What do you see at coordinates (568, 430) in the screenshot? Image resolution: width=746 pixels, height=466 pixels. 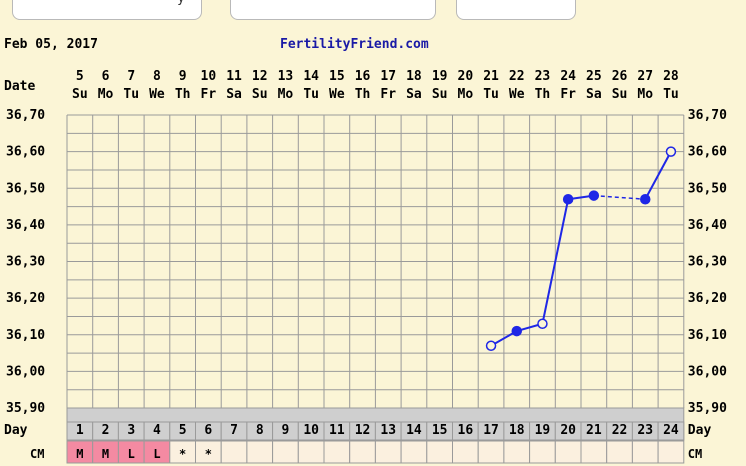 I see `day-tick-label: 20` at bounding box center [568, 430].